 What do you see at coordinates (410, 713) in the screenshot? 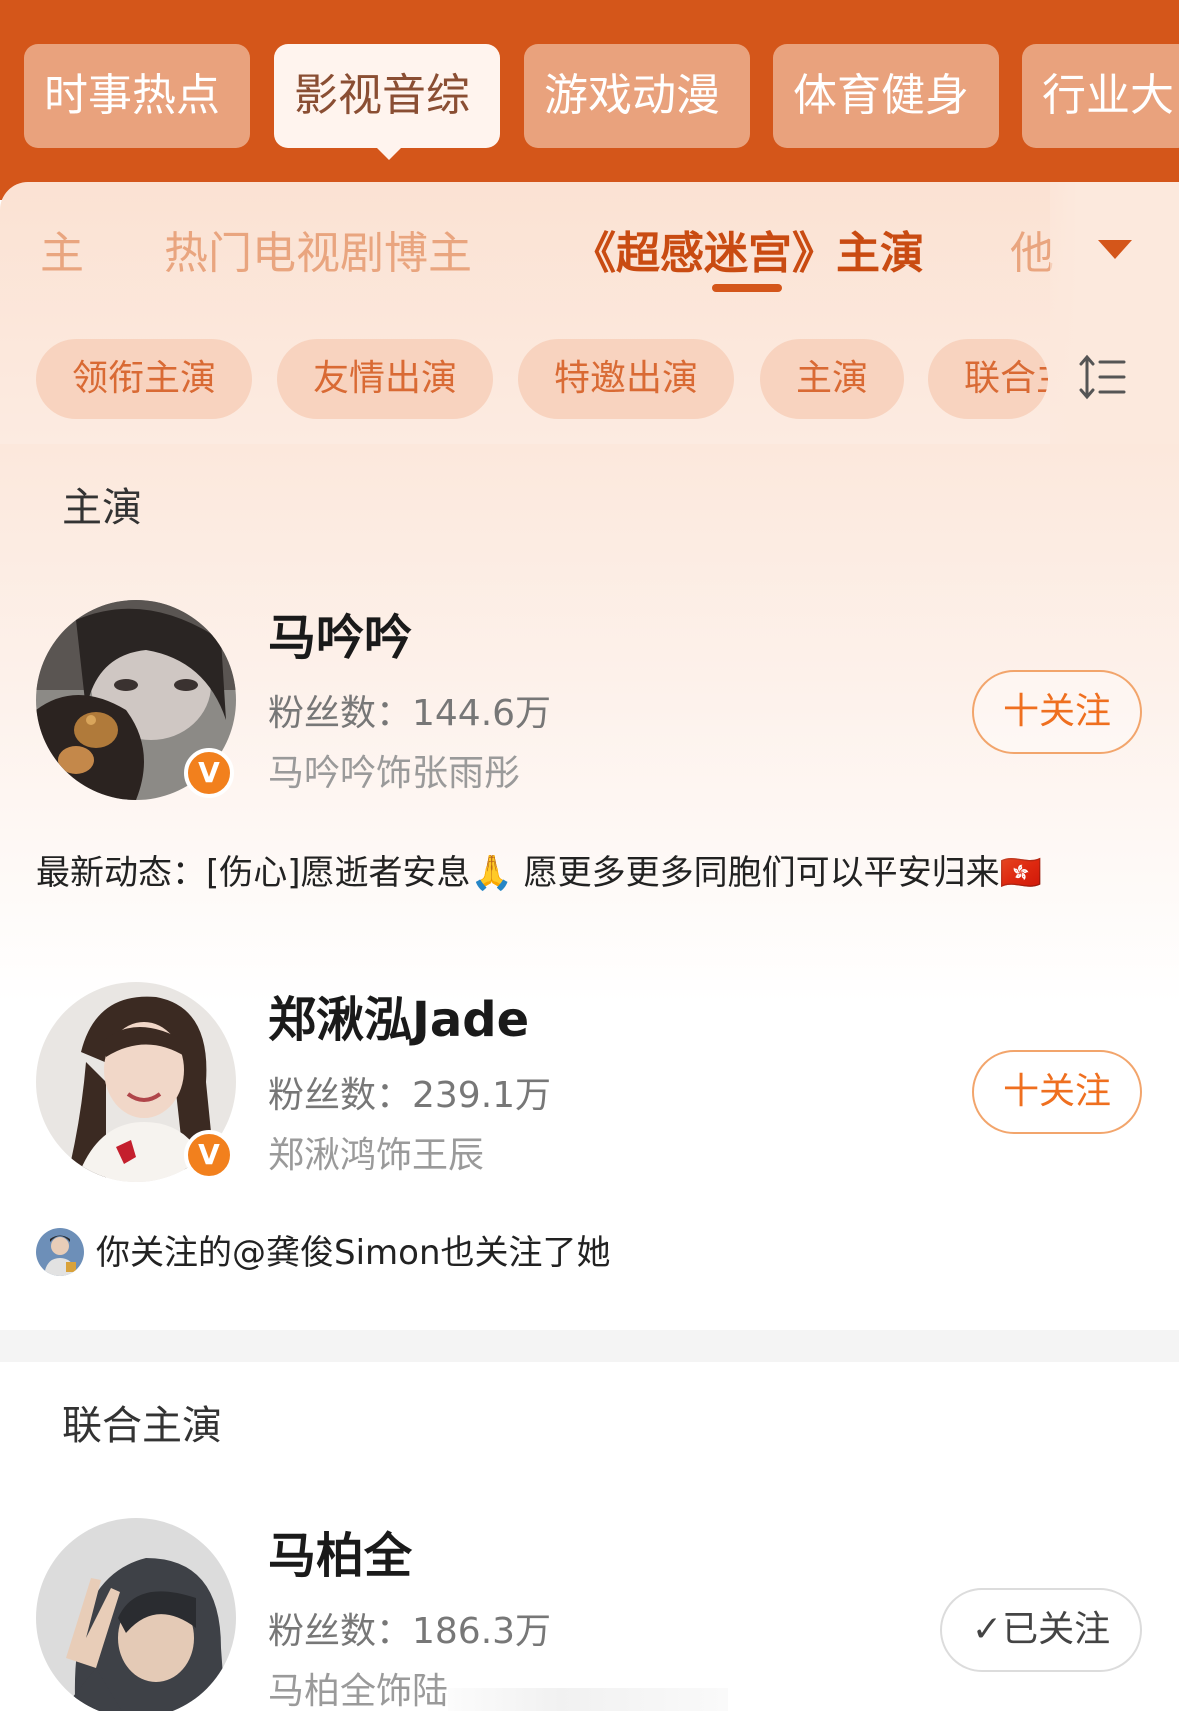
I see `fans-count: 粉丝数：144.6万` at bounding box center [410, 713].